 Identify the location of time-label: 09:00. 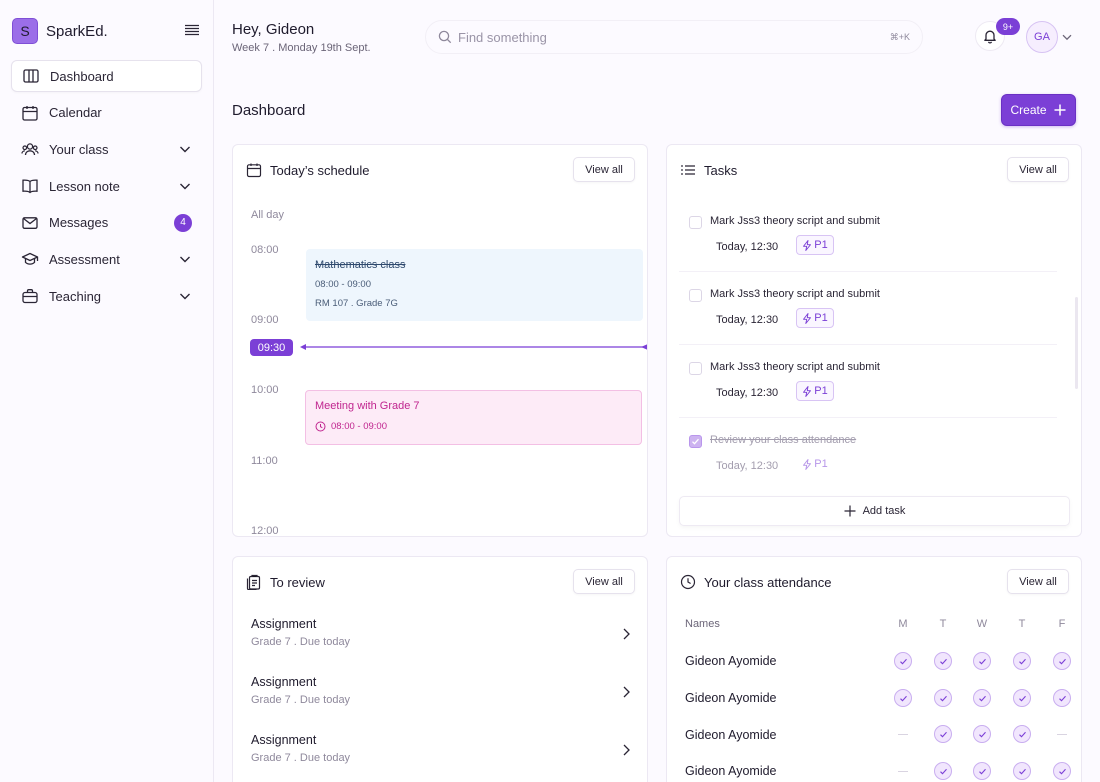
(265, 320).